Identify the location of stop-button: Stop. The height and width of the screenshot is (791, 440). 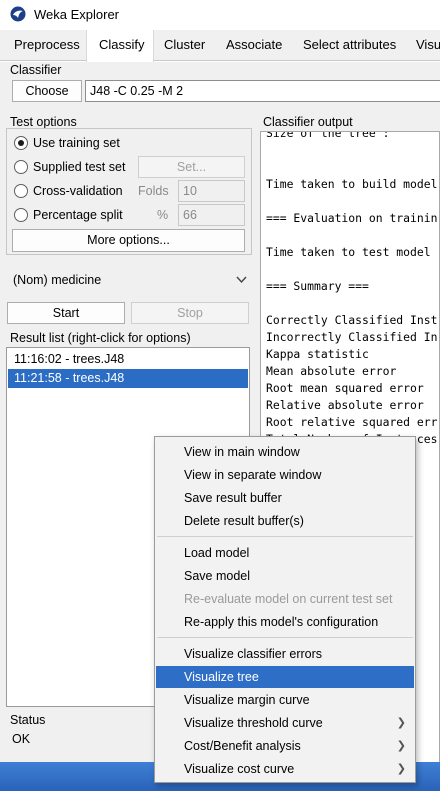
(190, 313).